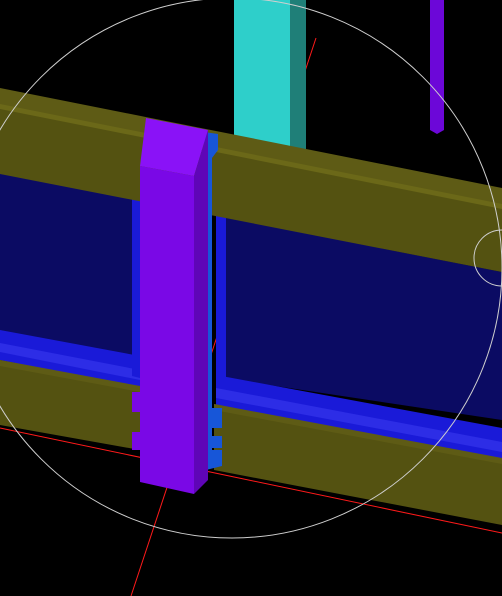 This screenshot has height=596, width=502. Describe the element at coordinates (298, 79) in the screenshot. I see `cyan-column-side` at that location.